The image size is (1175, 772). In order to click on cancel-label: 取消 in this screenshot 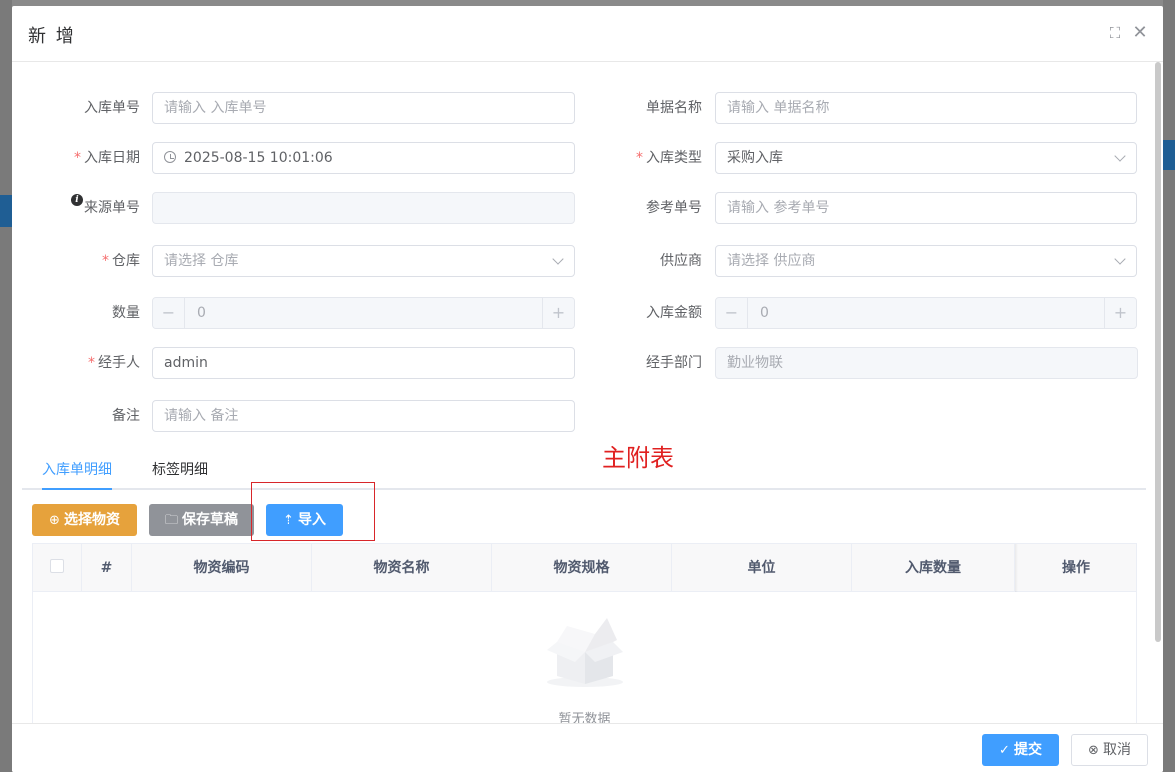, I will do `click(1116, 750)`.